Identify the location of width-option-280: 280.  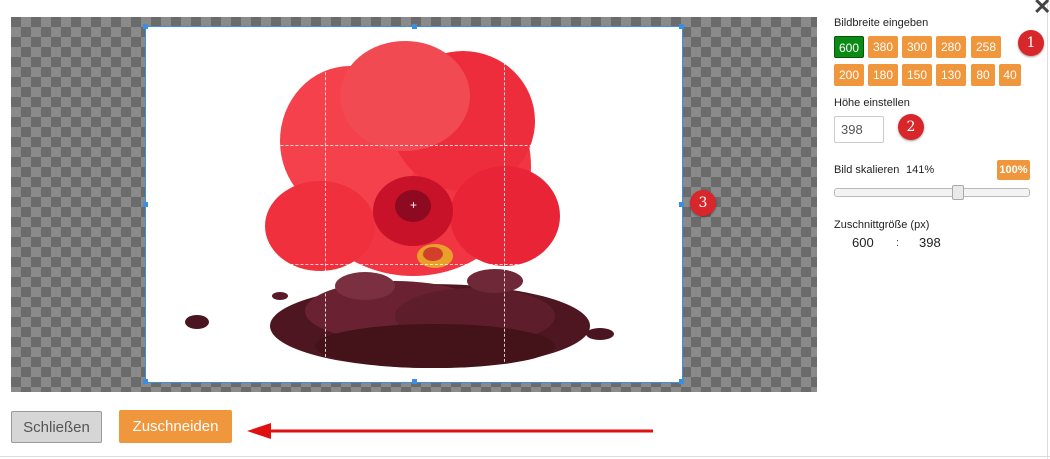
(951, 47).